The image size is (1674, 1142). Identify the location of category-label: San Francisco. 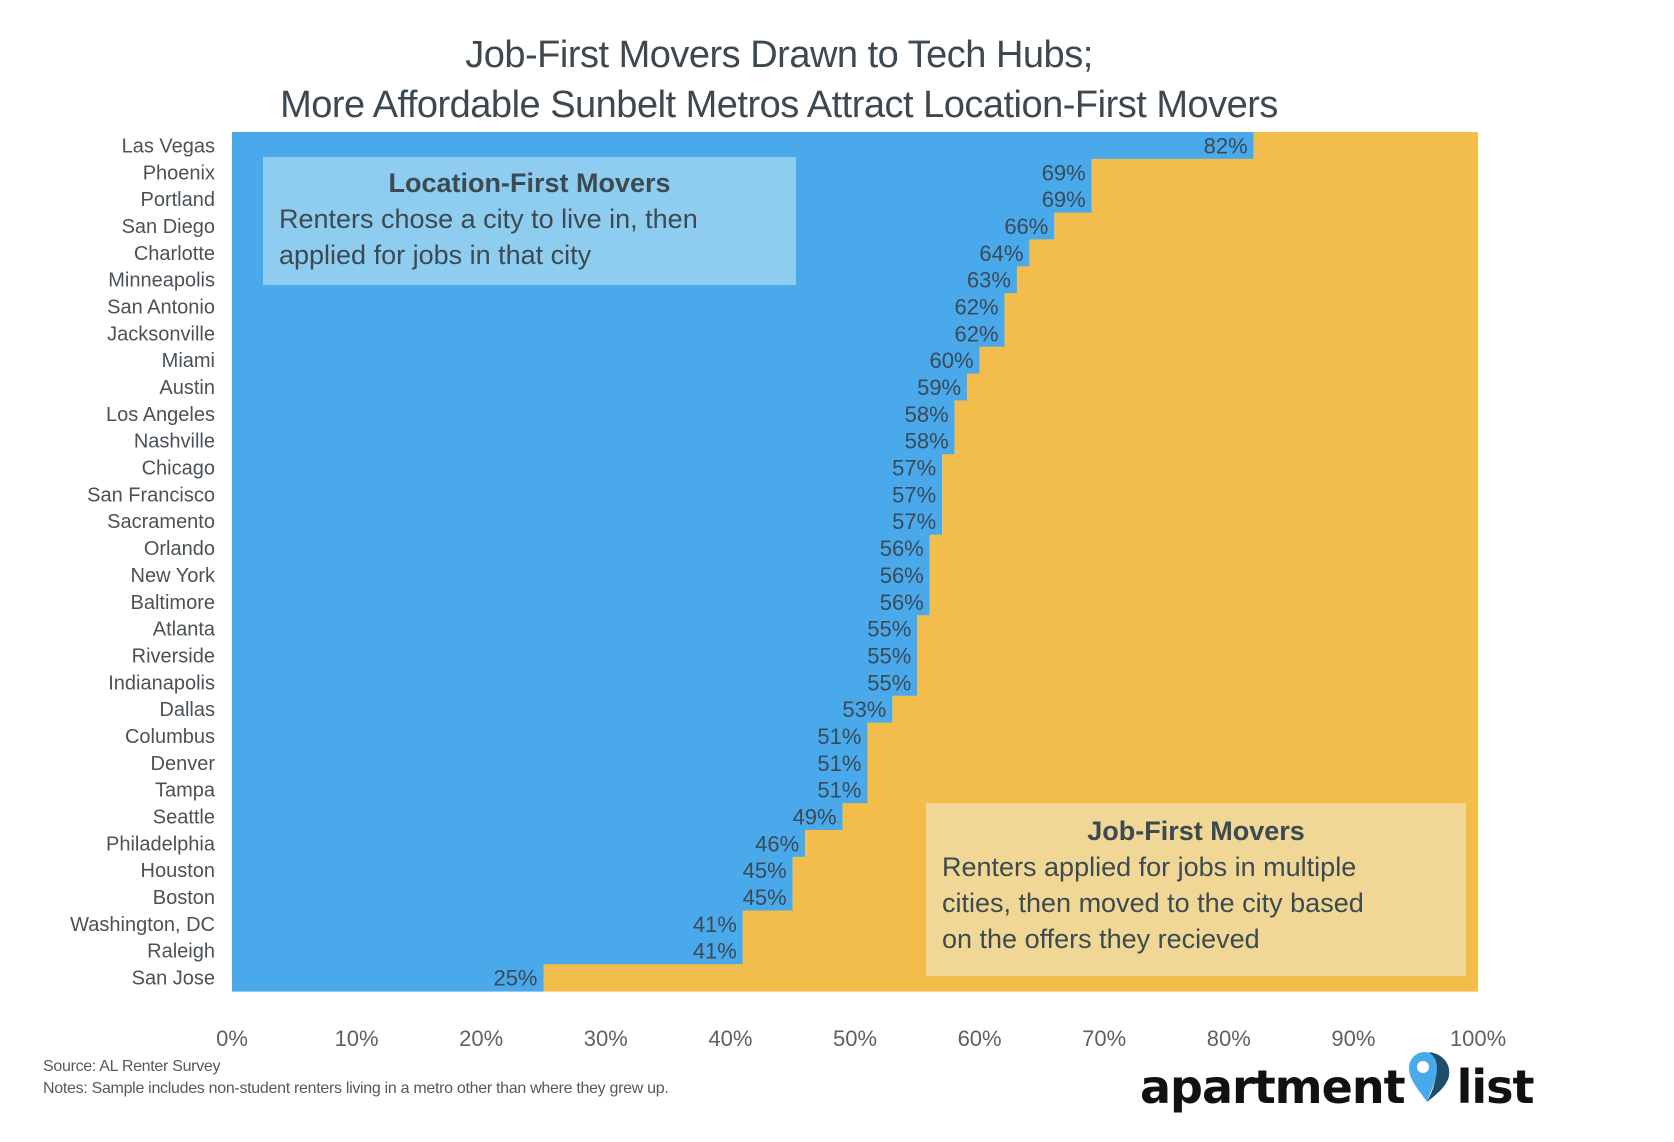
(151, 495).